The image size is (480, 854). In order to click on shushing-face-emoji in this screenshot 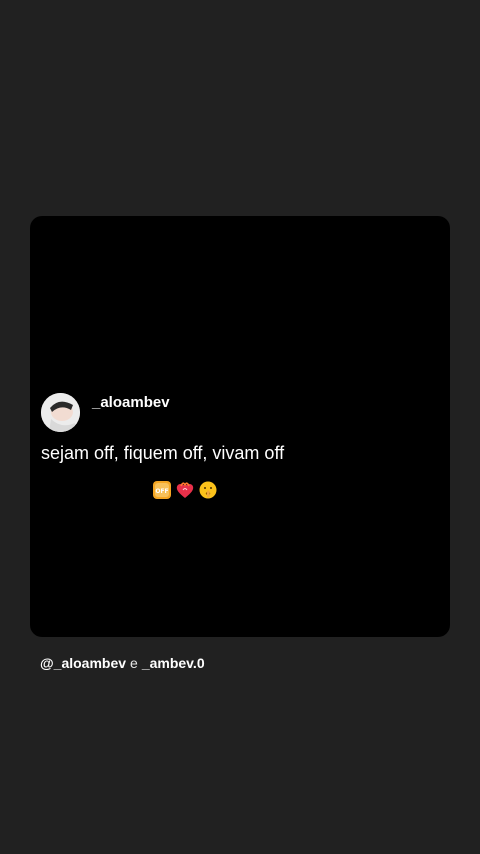, I will do `click(208, 490)`.